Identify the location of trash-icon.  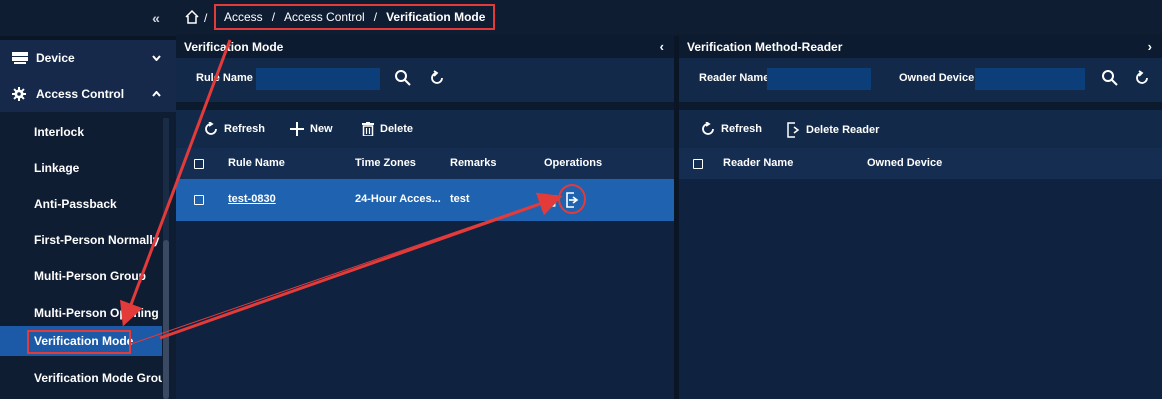
(368, 129).